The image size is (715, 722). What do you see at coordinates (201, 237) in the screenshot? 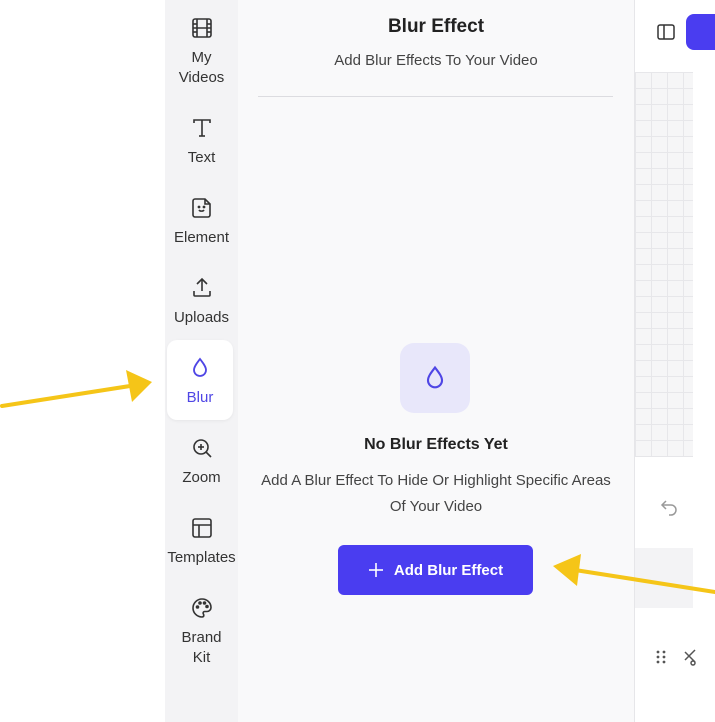
I see `sidebar-item-label: Element` at bounding box center [201, 237].